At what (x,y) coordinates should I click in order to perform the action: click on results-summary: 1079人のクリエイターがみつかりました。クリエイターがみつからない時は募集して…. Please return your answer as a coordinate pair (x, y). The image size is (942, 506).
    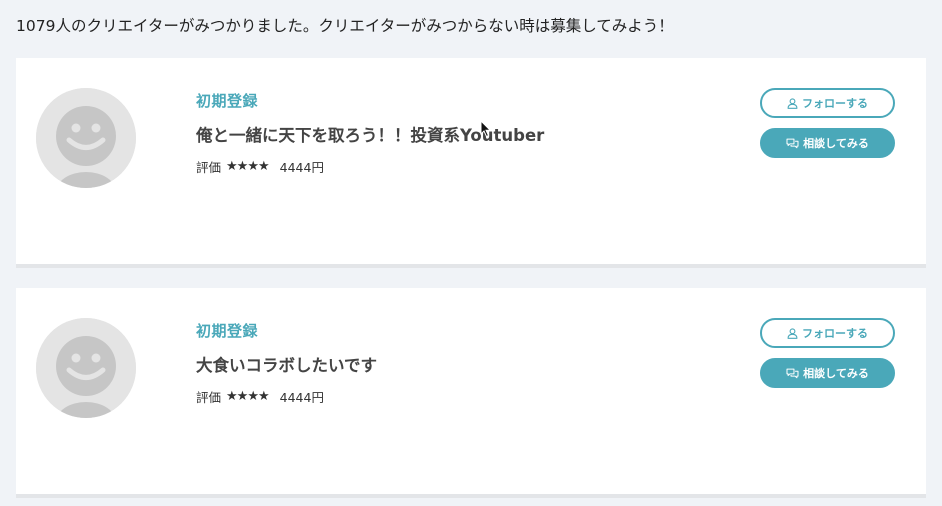
    Looking at the image, I should click on (345, 26).